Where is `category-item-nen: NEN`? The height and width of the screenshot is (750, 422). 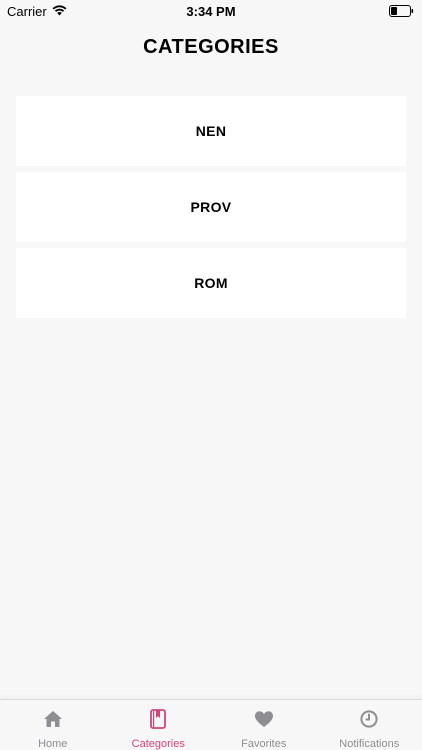 category-item-nen: NEN is located at coordinates (211, 131).